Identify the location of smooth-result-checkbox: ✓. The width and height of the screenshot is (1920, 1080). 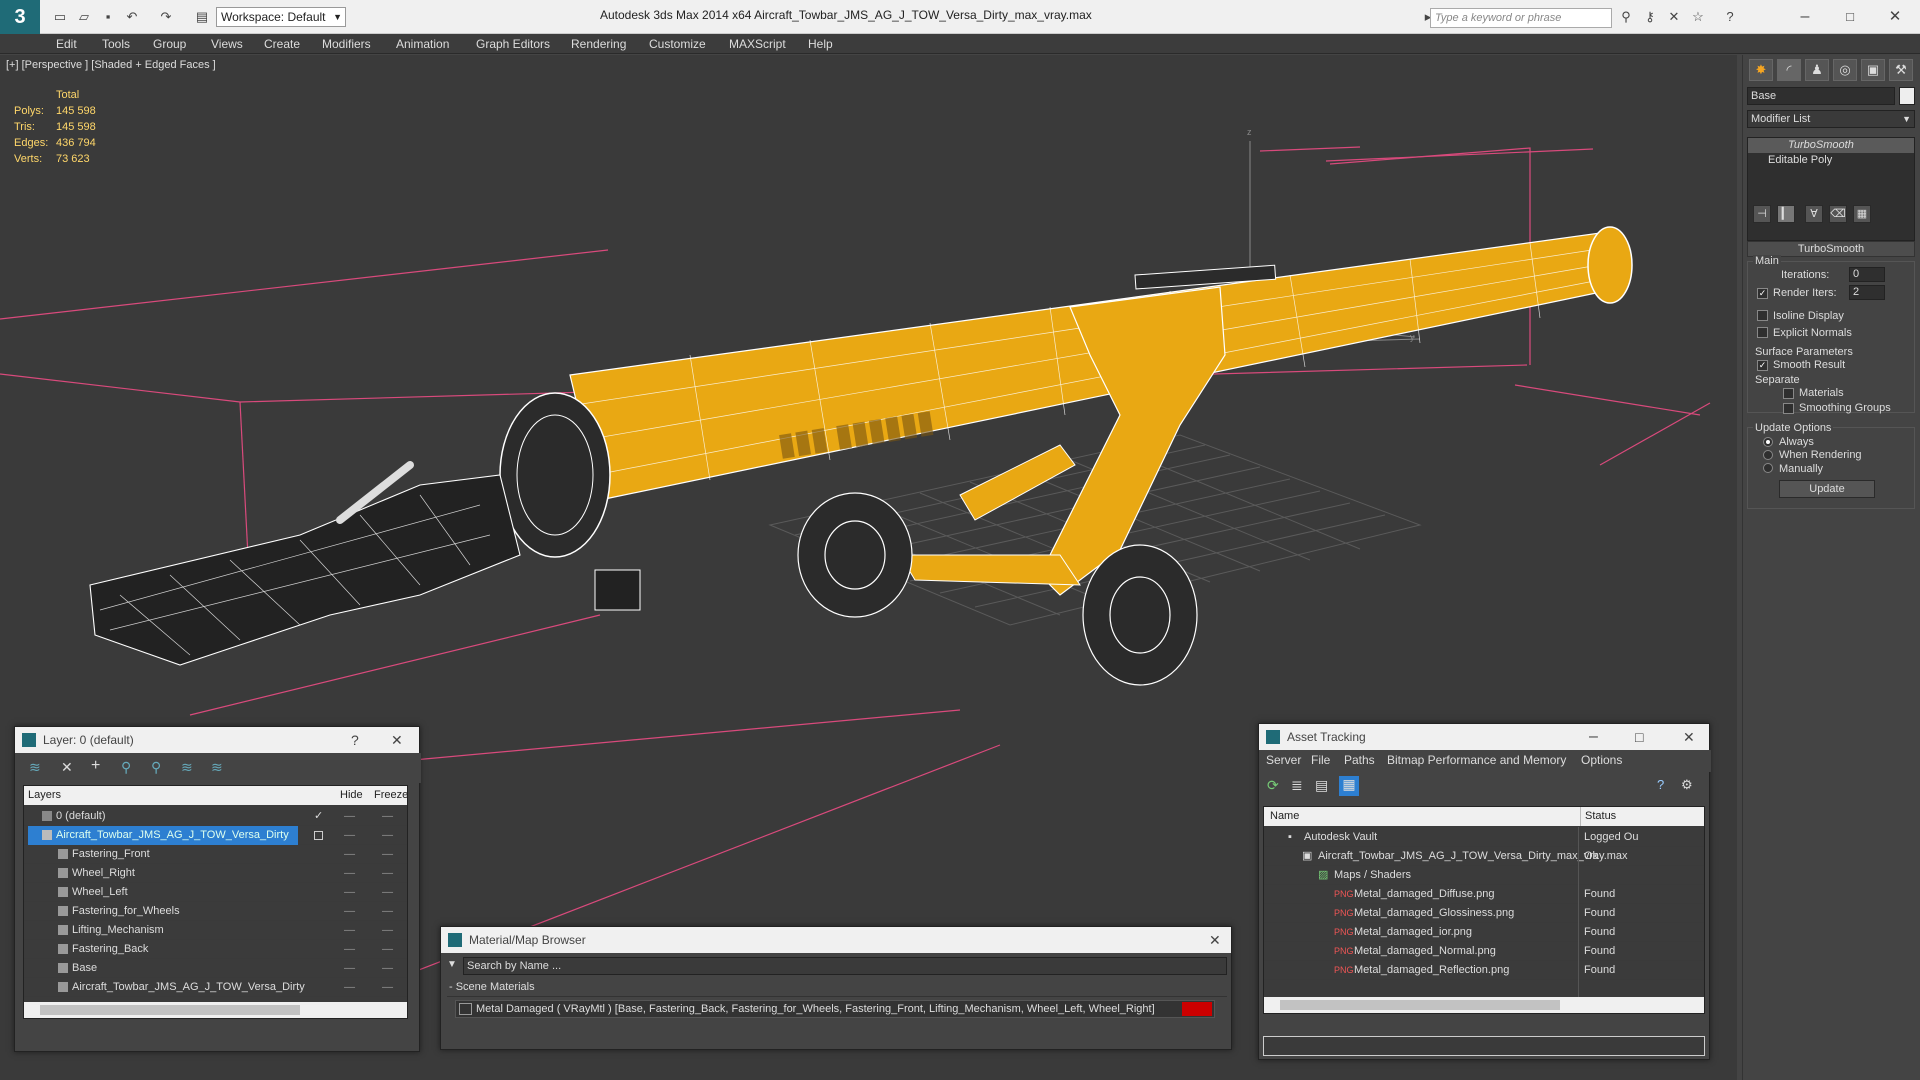
(1762, 365).